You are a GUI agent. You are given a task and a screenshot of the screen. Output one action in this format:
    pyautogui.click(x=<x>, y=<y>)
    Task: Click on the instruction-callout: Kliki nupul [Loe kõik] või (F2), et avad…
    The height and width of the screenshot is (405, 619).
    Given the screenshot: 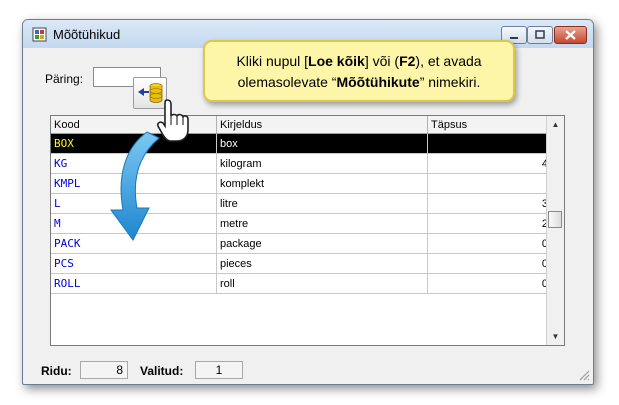 What is the action you would take?
    pyautogui.click(x=359, y=71)
    